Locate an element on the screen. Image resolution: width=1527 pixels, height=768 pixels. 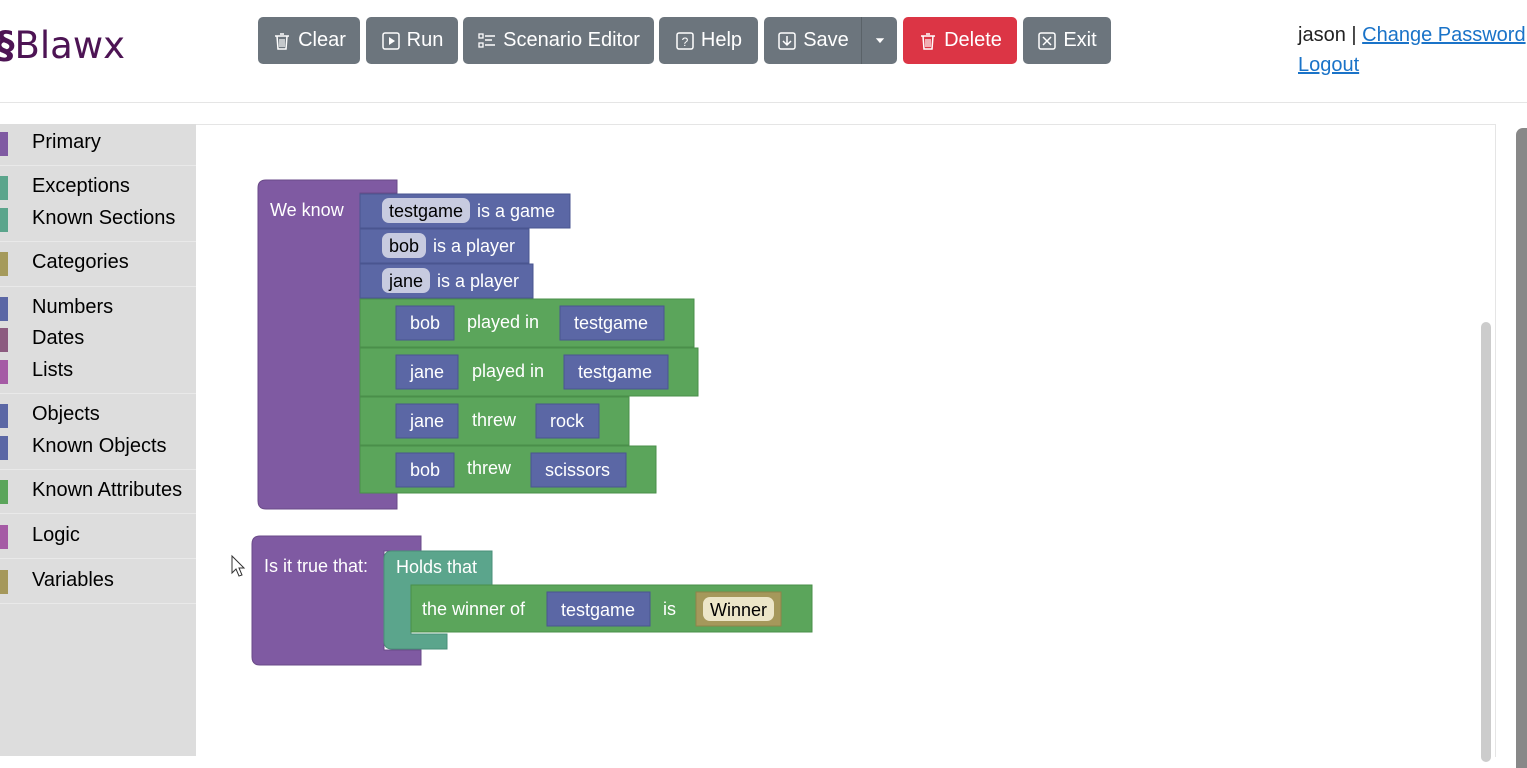
caret-down-icon is located at coordinates (879, 40).